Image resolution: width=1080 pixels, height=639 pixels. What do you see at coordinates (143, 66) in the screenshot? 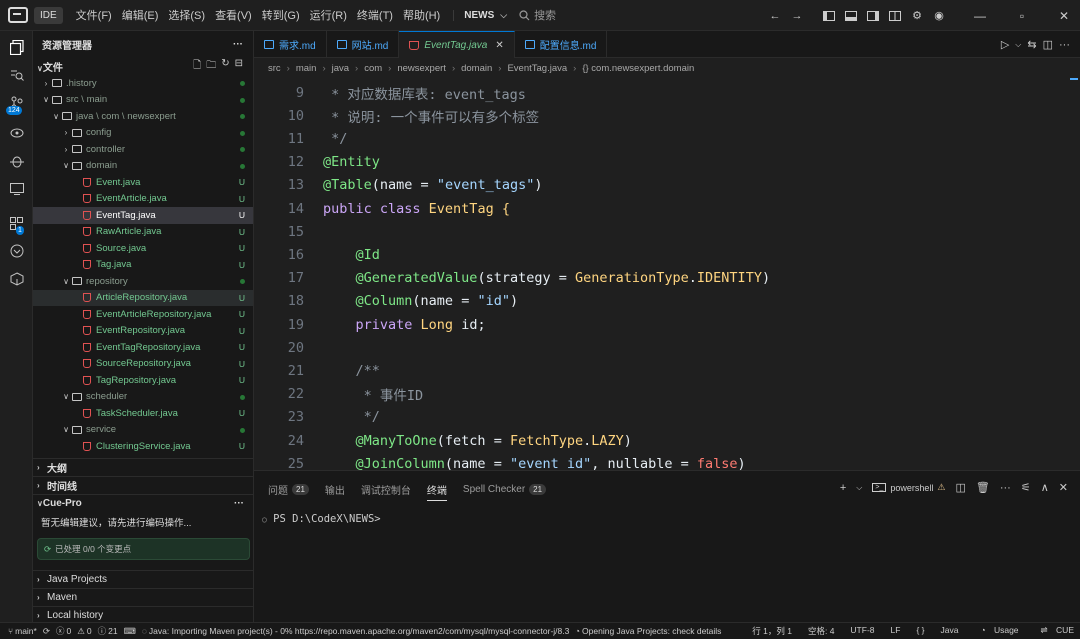
I see `files-section-header: ∨文件 🗋 🗀 ↻ ⊟` at bounding box center [143, 66].